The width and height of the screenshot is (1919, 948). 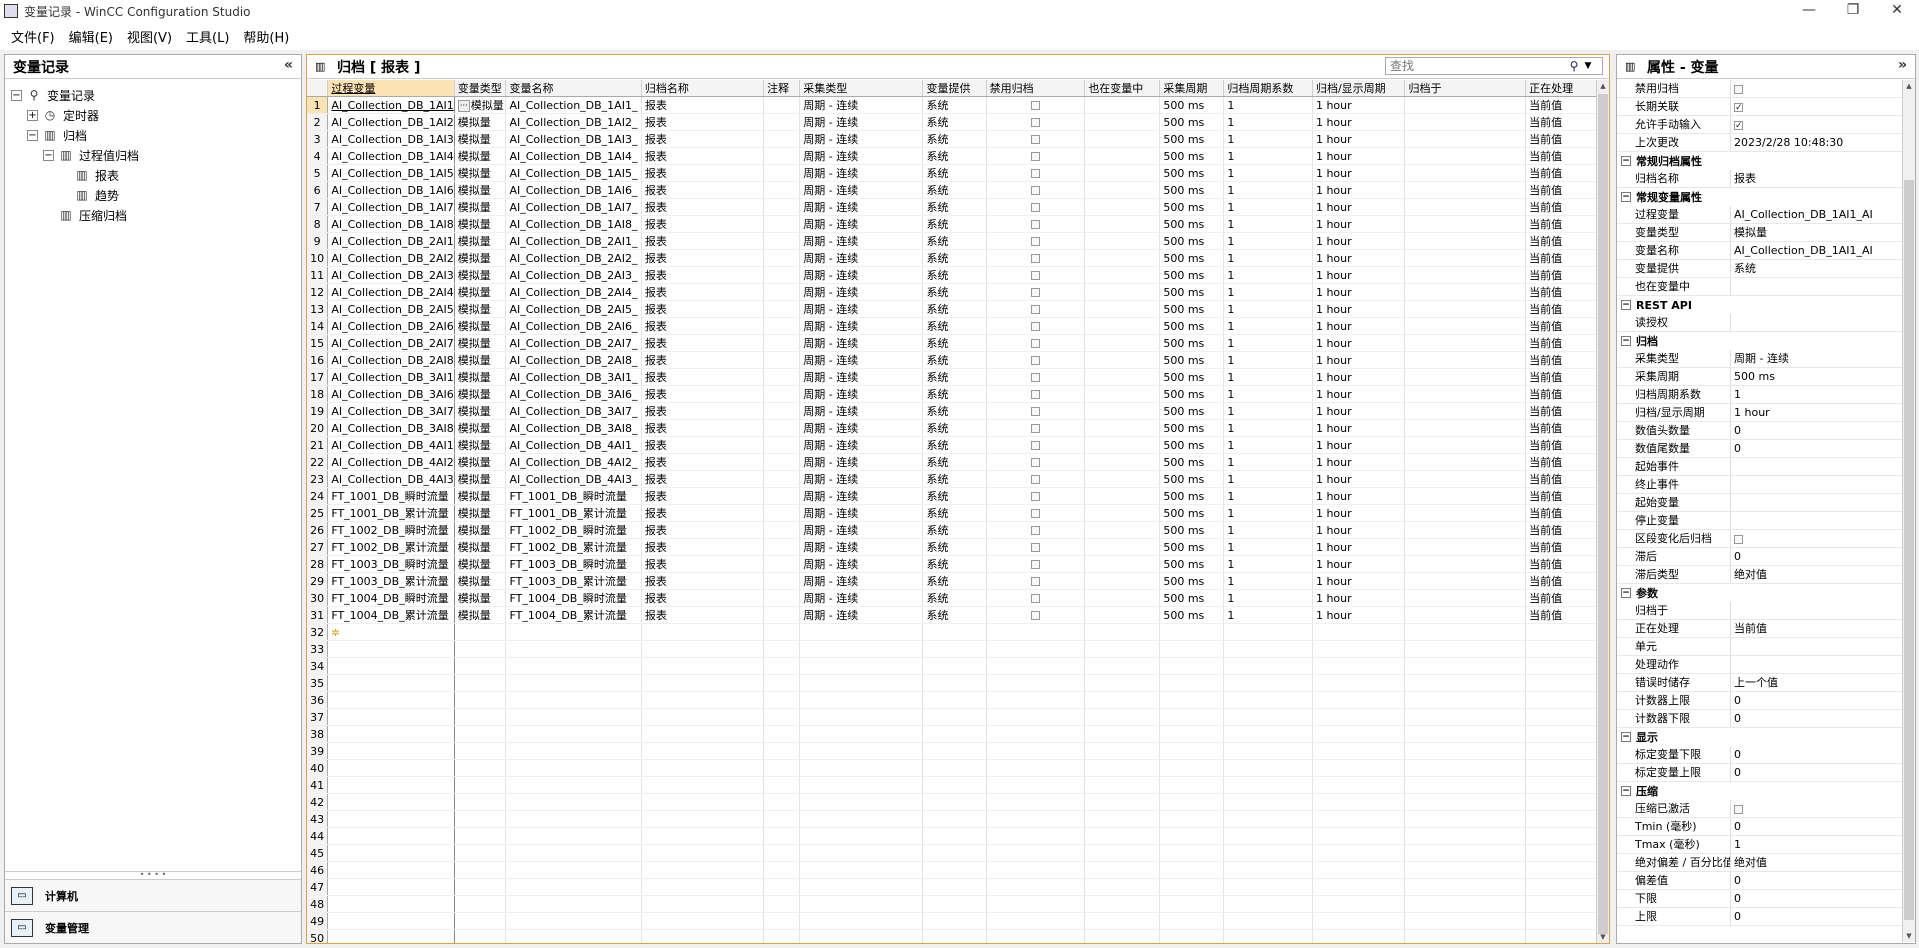 I want to click on property-row: 起始事件, so click(x=1759, y=467).